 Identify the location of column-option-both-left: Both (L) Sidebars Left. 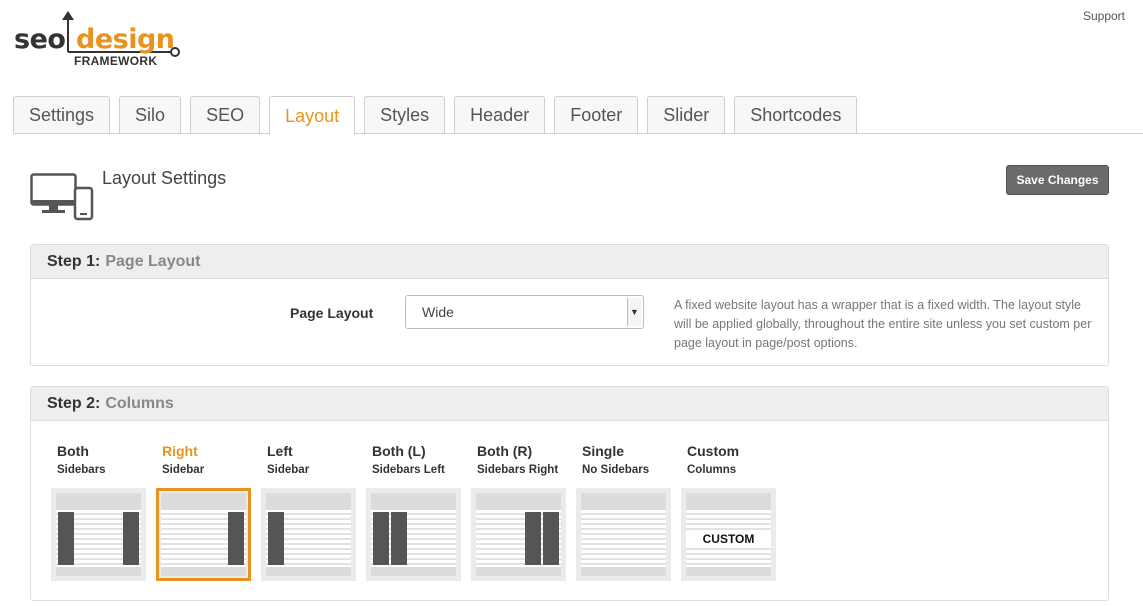
(414, 512).